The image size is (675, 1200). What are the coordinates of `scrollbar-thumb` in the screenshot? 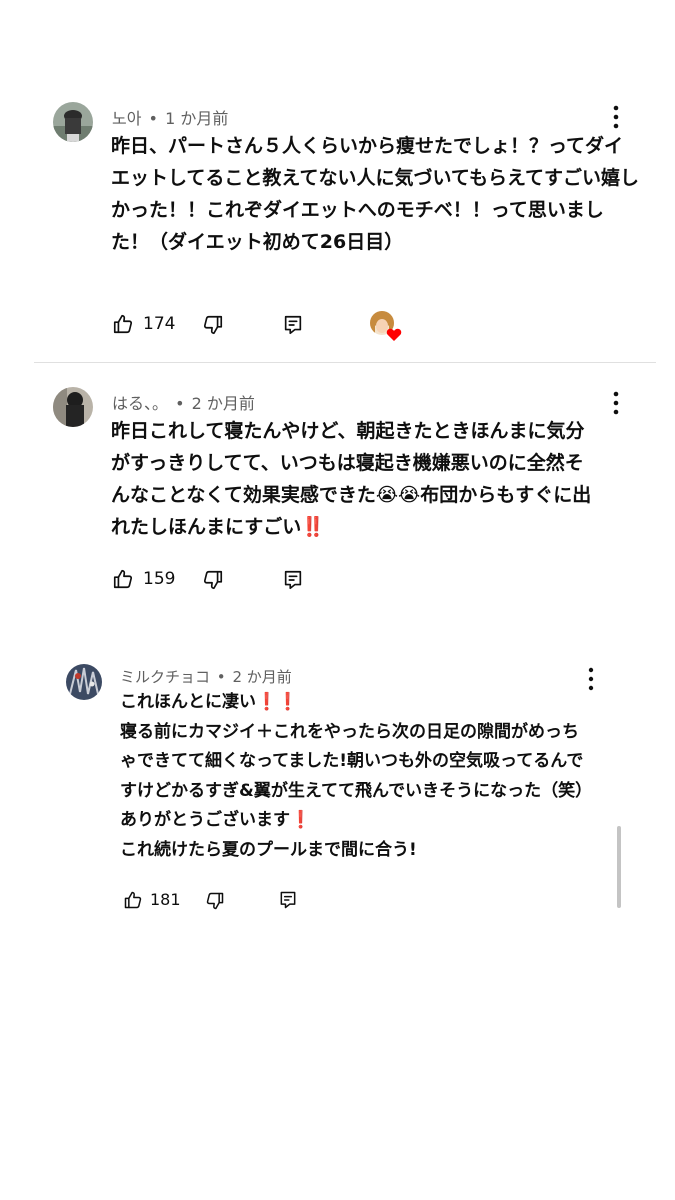 It's located at (619, 867).